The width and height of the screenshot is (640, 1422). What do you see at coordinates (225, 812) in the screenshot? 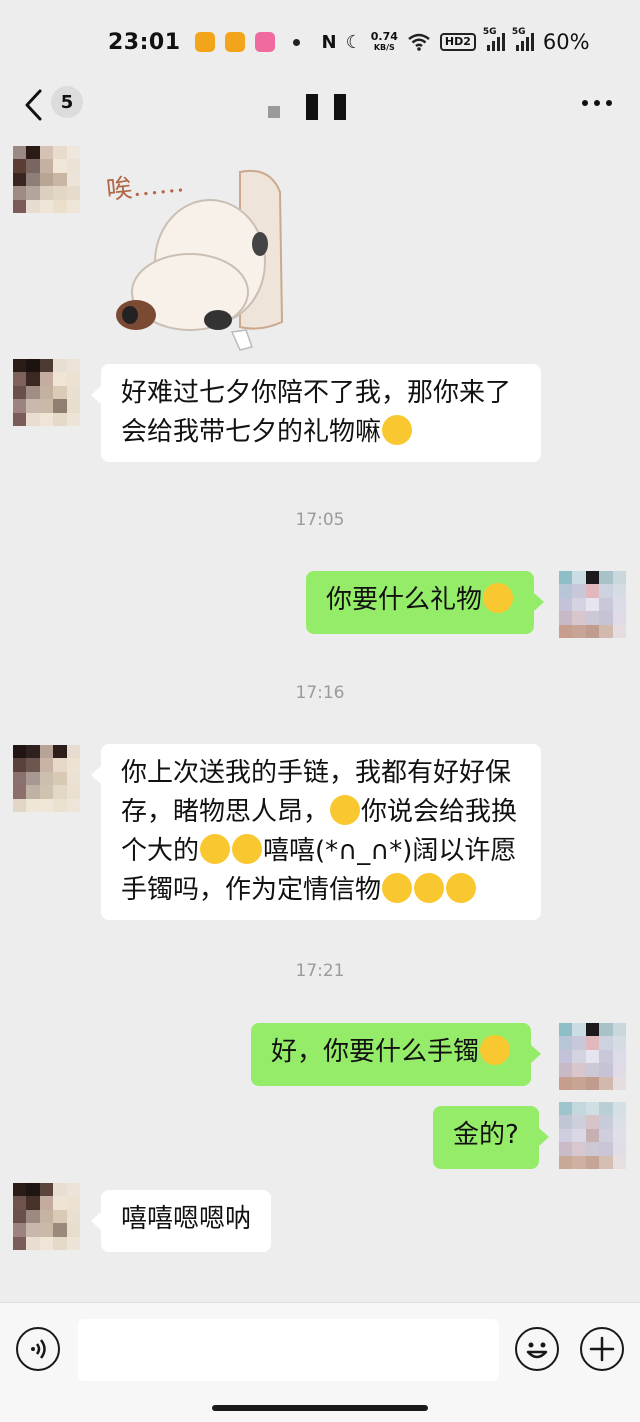
I see `message-text: 存，睹物思人昂，` at bounding box center [225, 812].